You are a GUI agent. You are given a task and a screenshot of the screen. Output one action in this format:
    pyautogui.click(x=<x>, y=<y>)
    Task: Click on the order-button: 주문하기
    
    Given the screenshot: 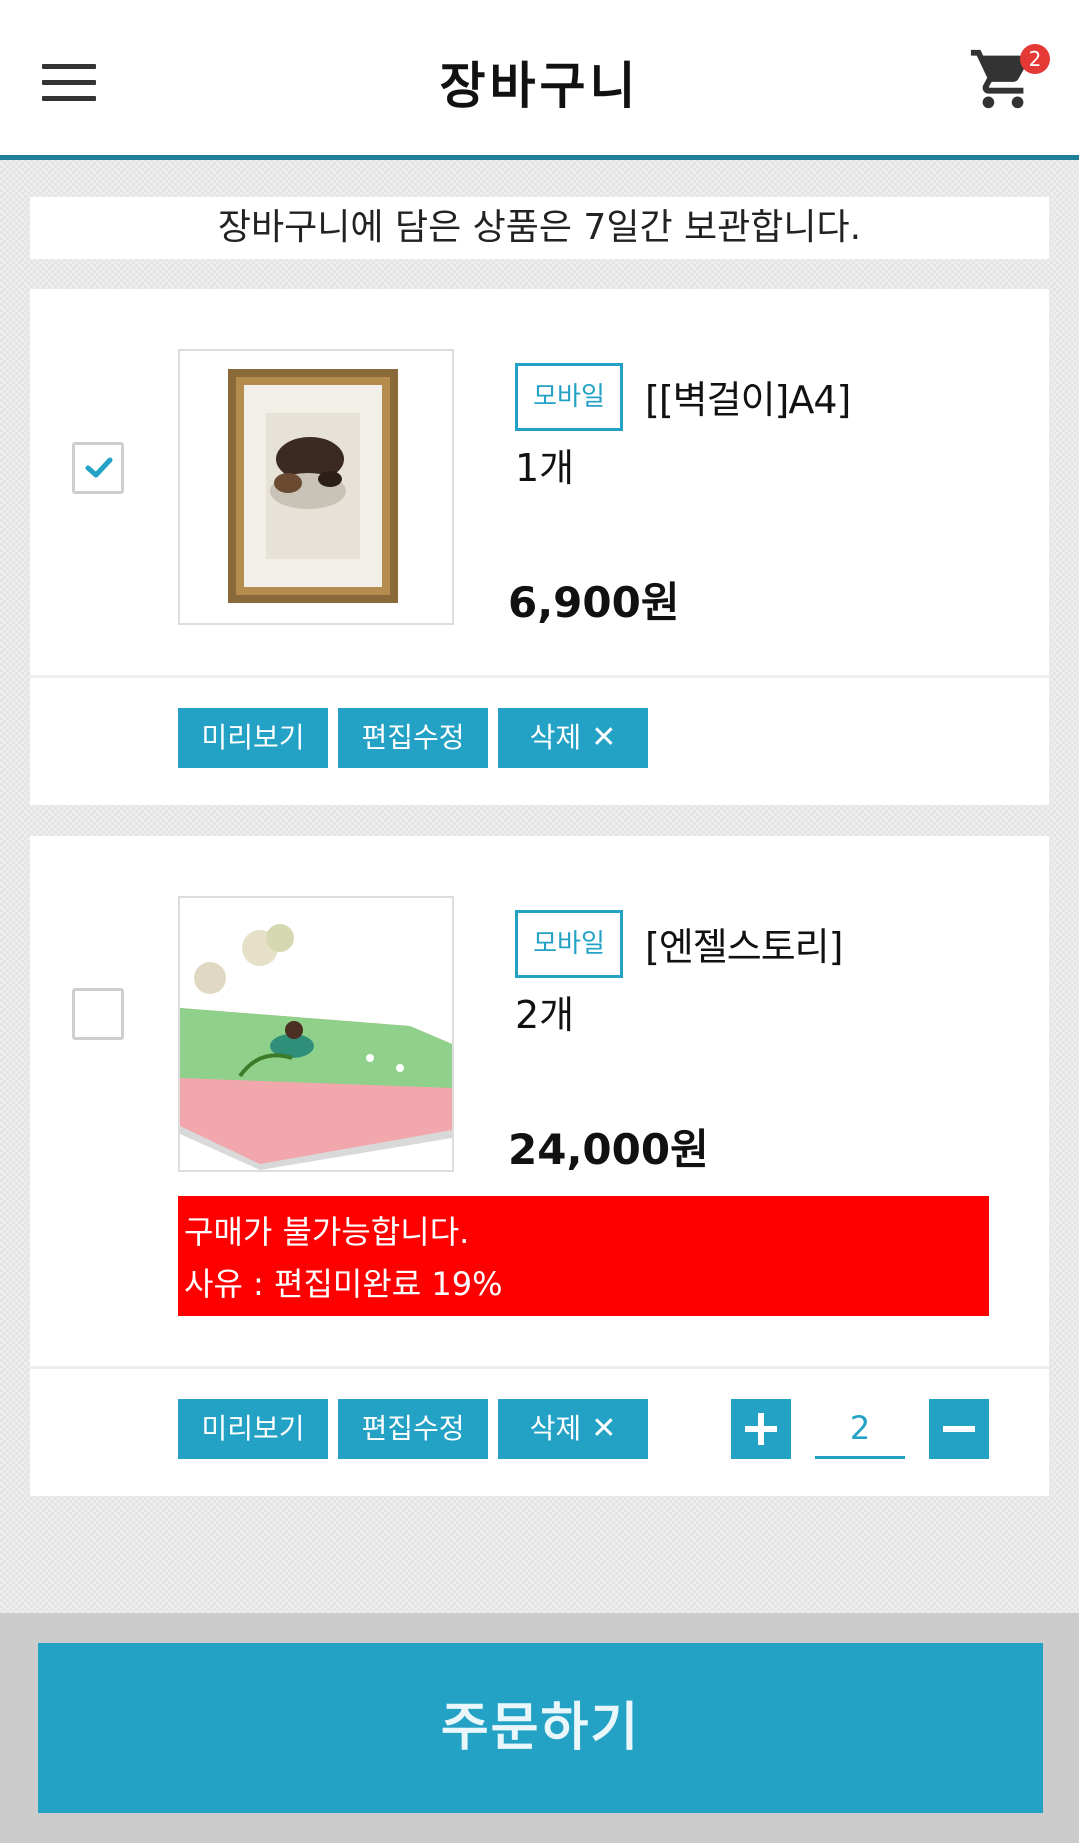 What is the action you would take?
    pyautogui.click(x=540, y=1728)
    